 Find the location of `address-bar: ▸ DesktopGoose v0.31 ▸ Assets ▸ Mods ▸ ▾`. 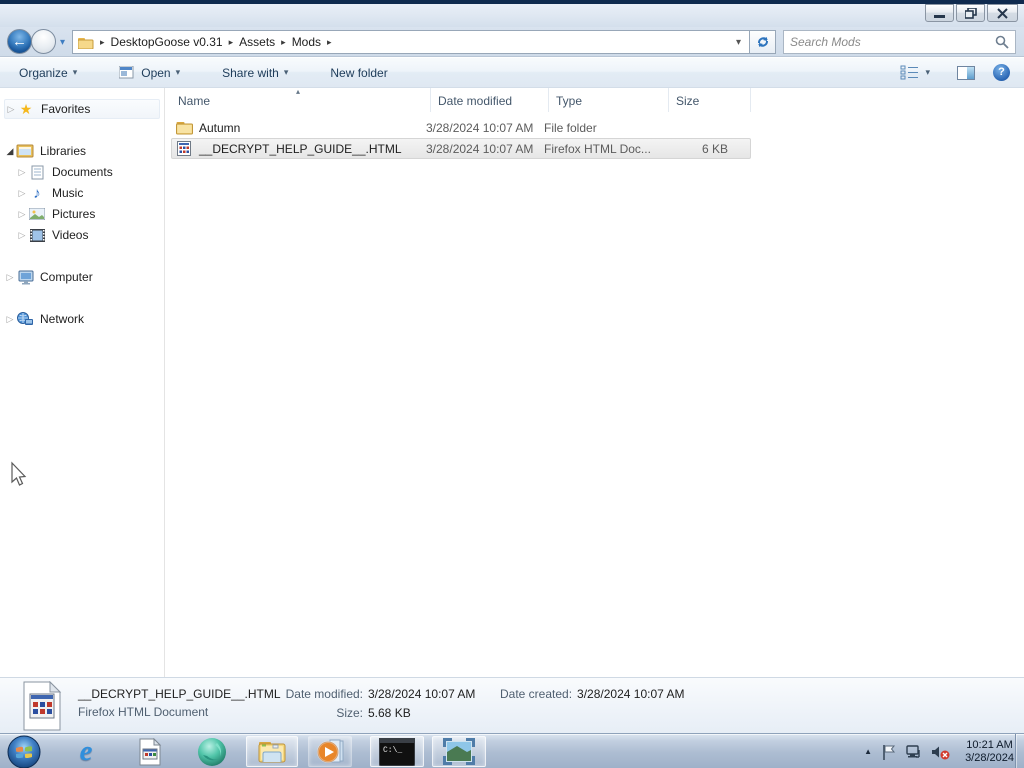

address-bar: ▸ DesktopGoose v0.31 ▸ Assets ▸ Mods ▸ ▾ is located at coordinates (411, 42).